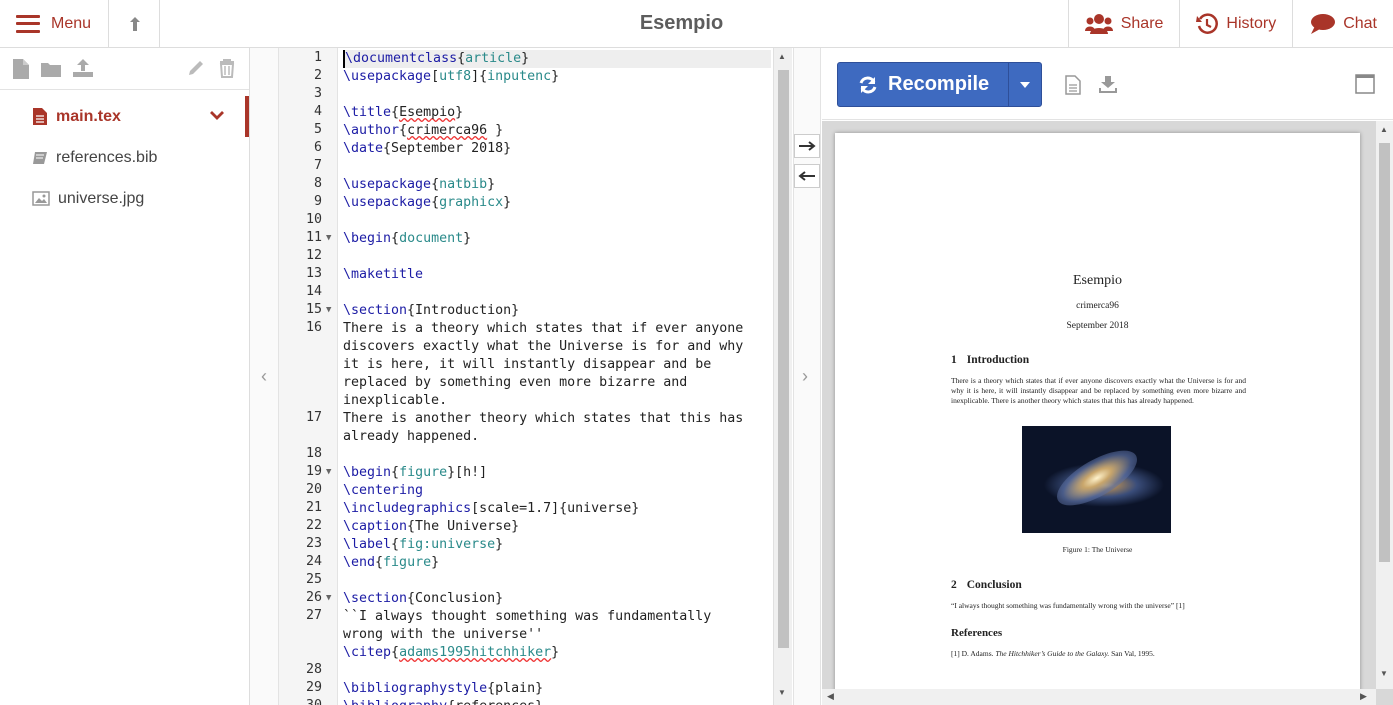 The image size is (1393, 705). What do you see at coordinates (1025, 84) in the screenshot?
I see `recompile-options-dropdown` at bounding box center [1025, 84].